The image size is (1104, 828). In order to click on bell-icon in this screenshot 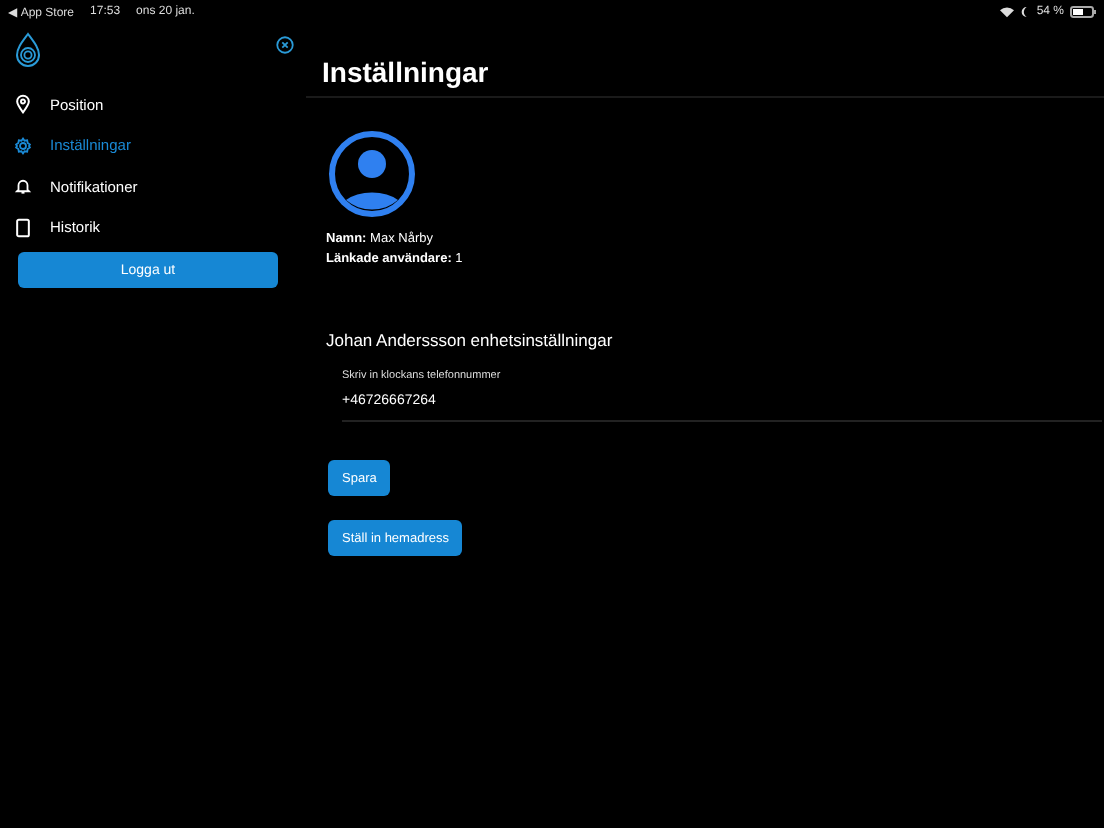, I will do `click(23, 186)`.